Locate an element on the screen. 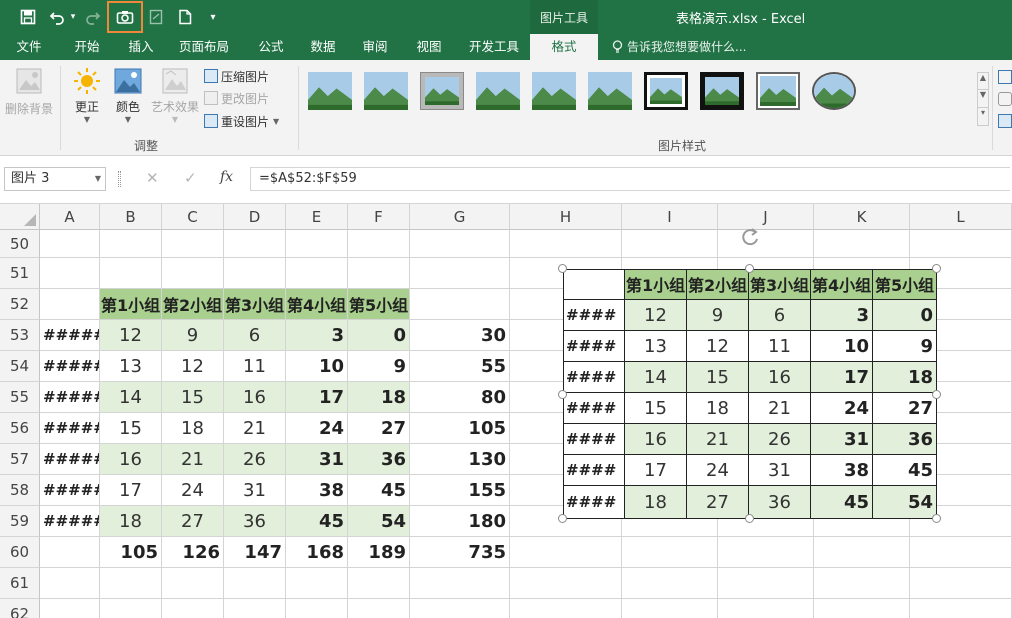  value-cell: 30 is located at coordinates (460, 335).